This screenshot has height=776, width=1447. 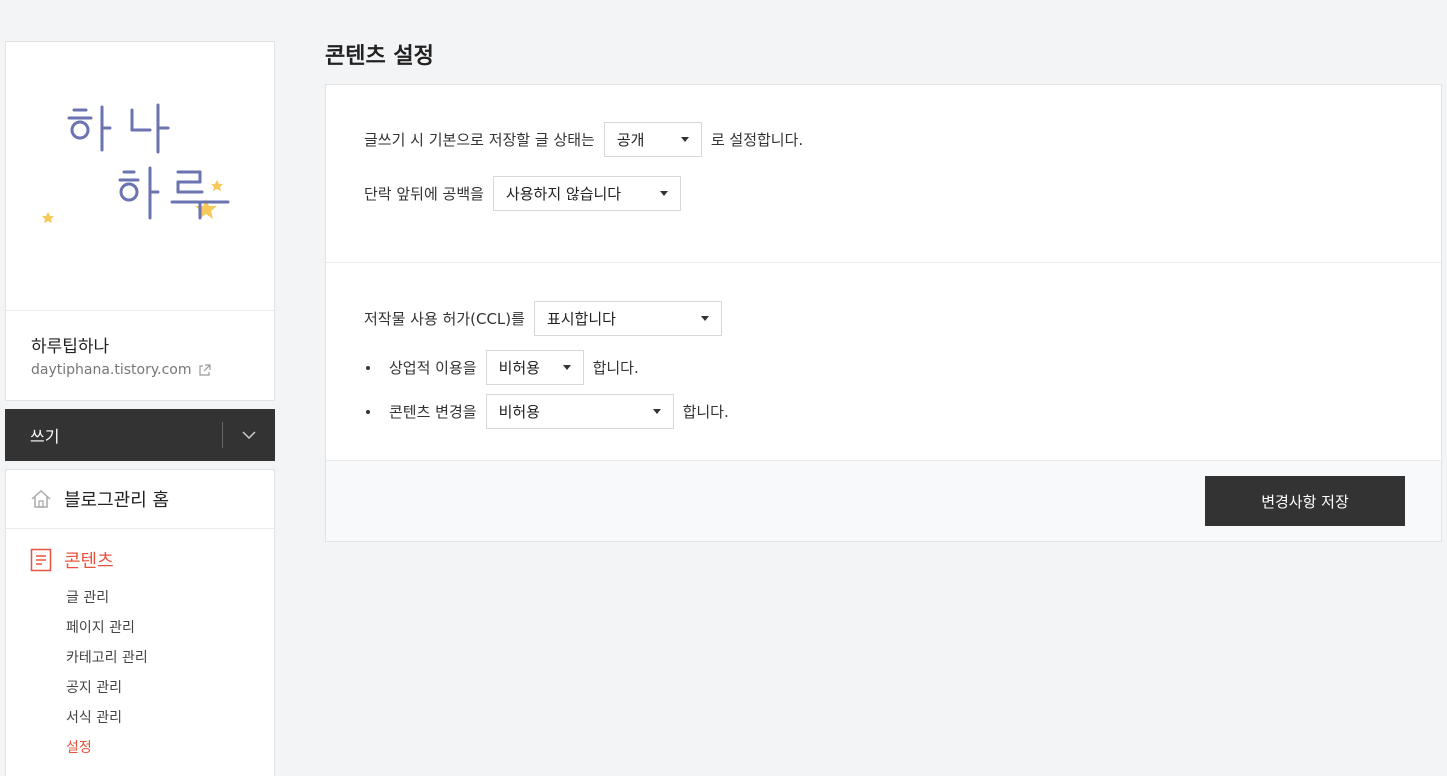 I want to click on submenu-item-notices: 공지 관리, so click(x=170, y=688).